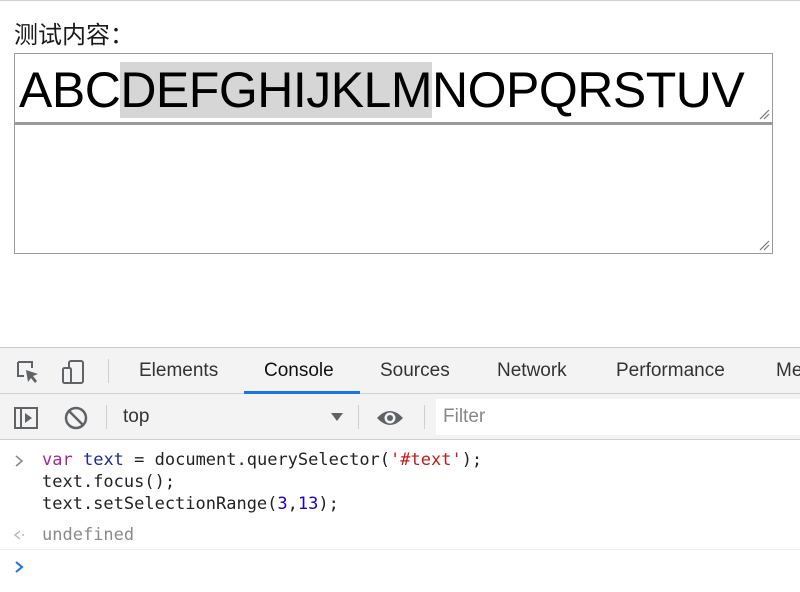 This screenshot has width=800, height=592. I want to click on tab-network: Network, so click(532, 371).